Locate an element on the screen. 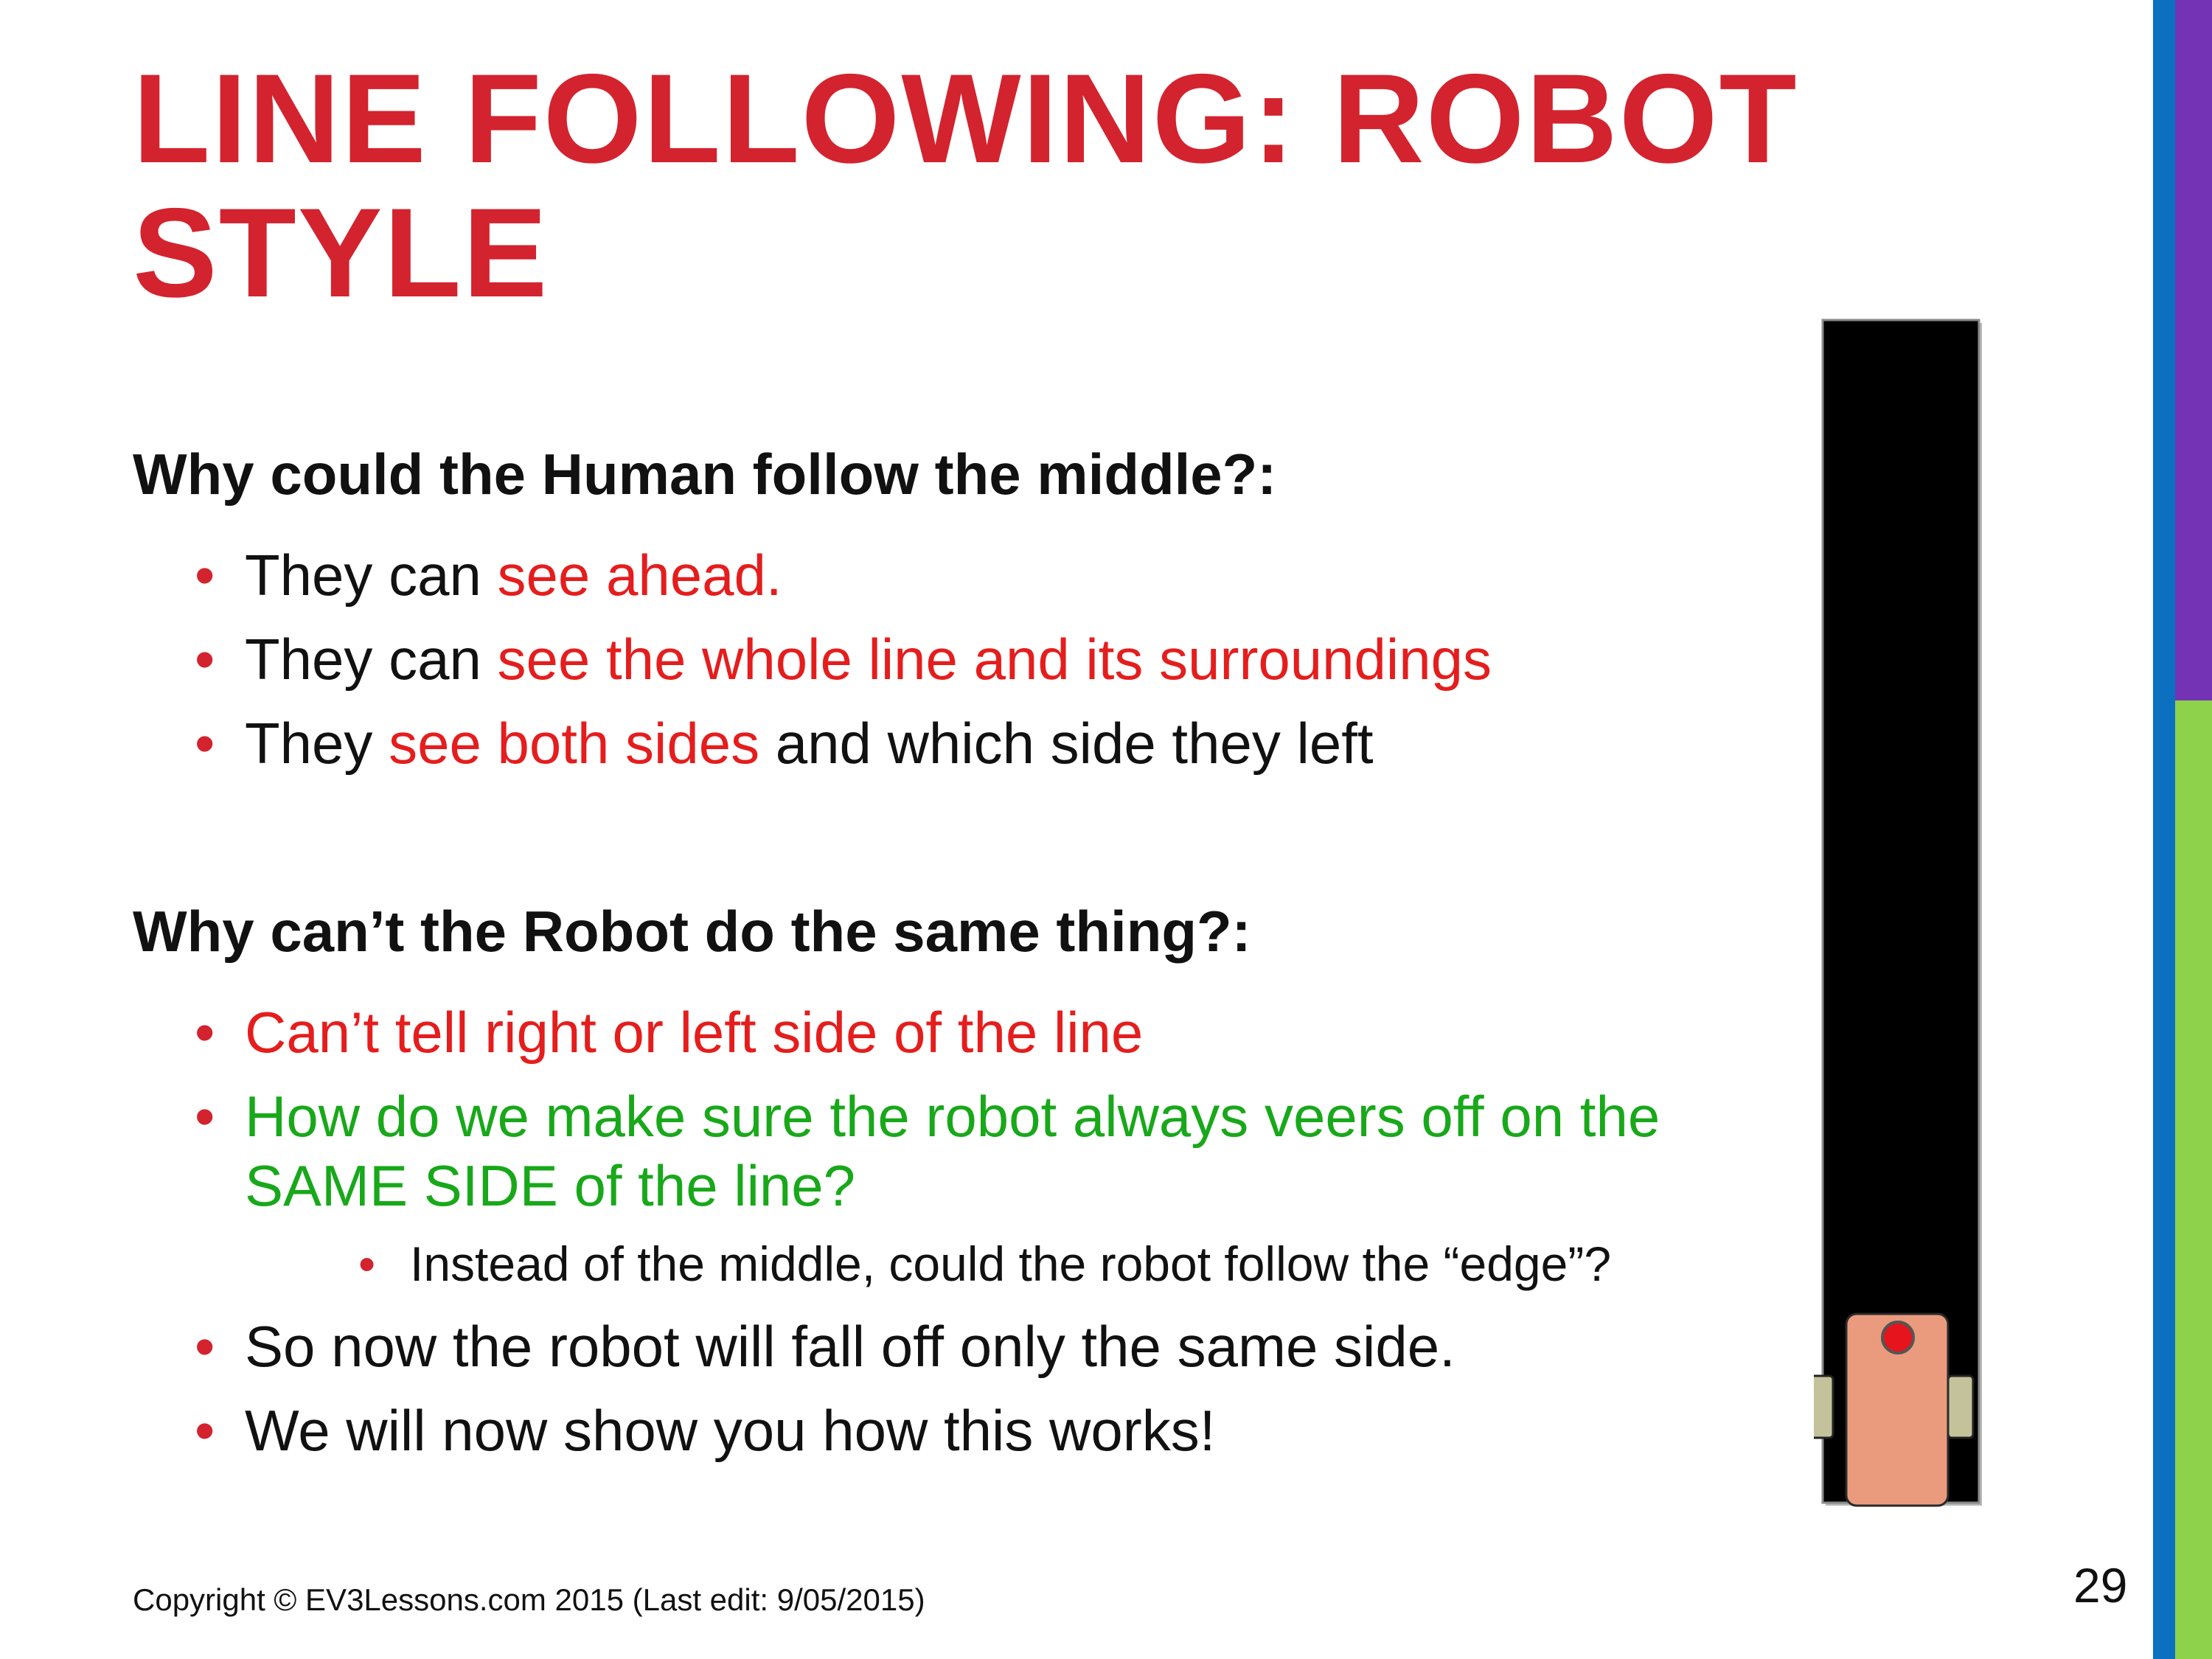  side-bar-blue is located at coordinates (2164, 829).